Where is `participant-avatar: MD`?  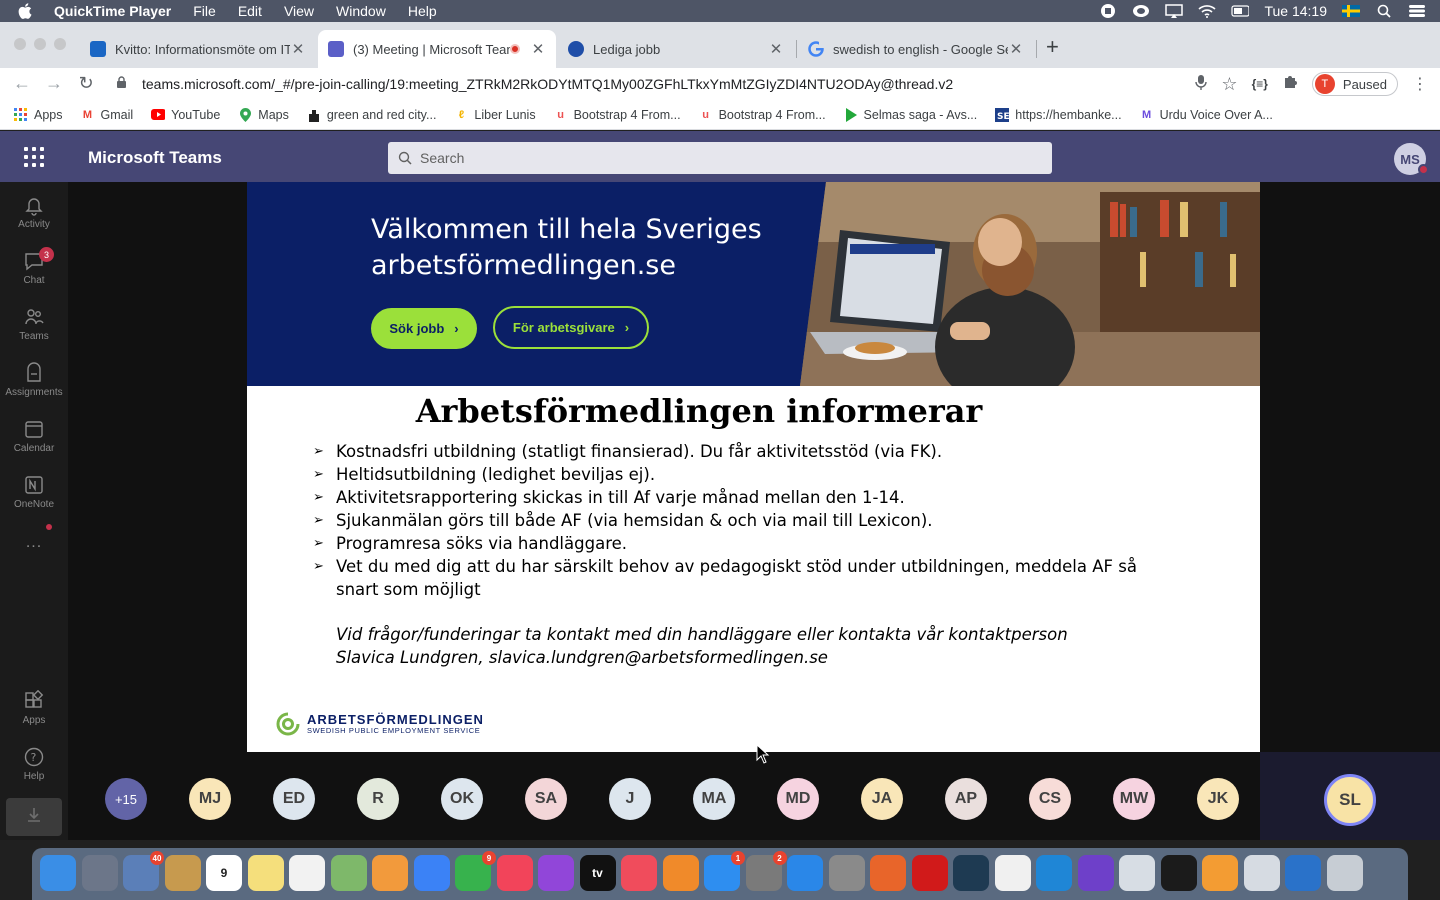 participant-avatar: MD is located at coordinates (798, 799).